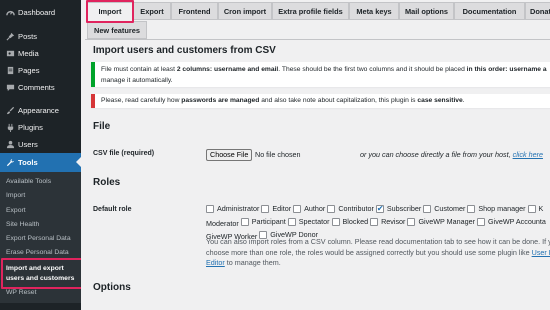 The image size is (550, 310). I want to click on role-option: Blocked, so click(350, 222).